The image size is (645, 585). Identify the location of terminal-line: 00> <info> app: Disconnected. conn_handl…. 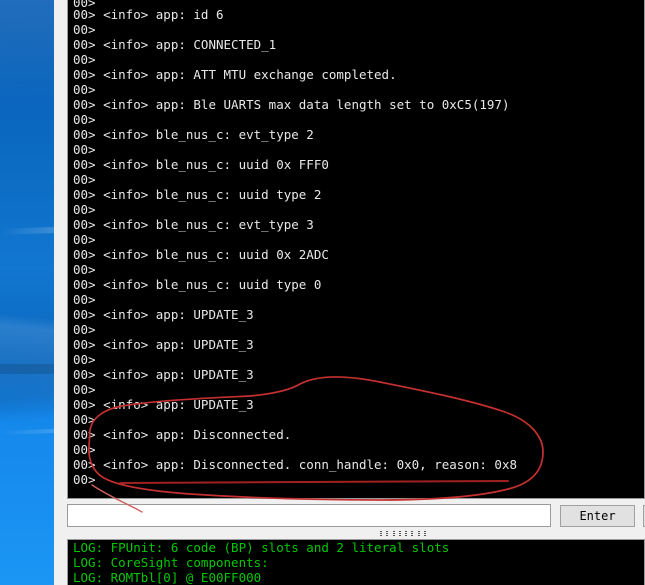
(295, 464).